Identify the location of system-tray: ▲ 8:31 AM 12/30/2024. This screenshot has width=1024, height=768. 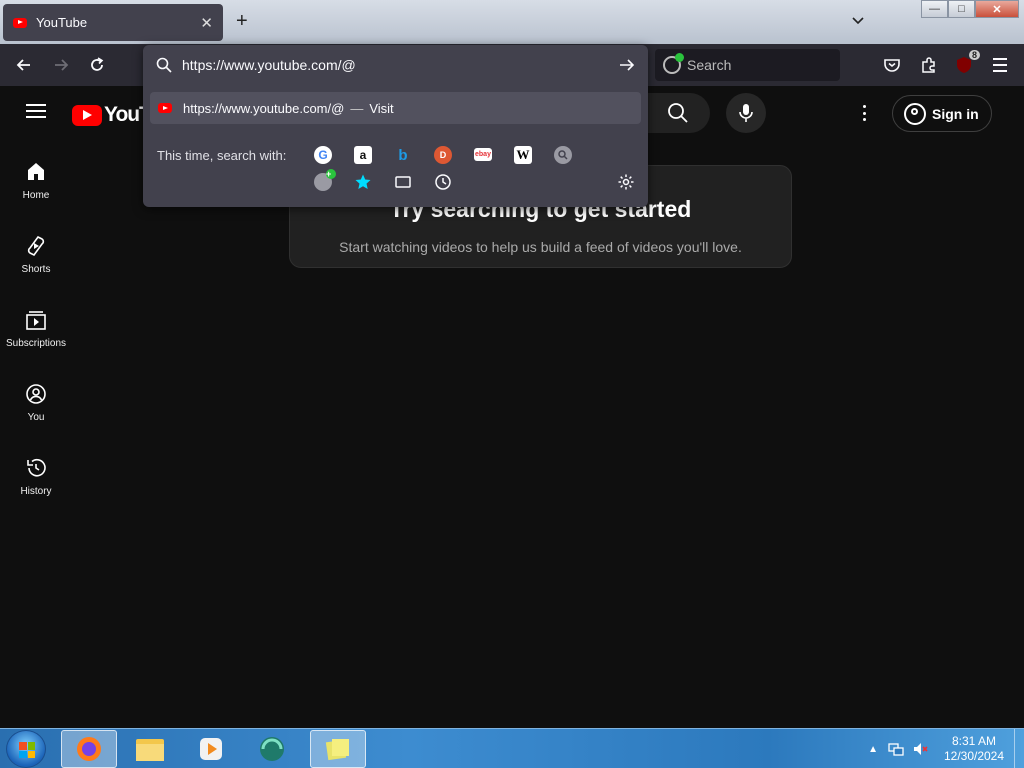
(946, 748).